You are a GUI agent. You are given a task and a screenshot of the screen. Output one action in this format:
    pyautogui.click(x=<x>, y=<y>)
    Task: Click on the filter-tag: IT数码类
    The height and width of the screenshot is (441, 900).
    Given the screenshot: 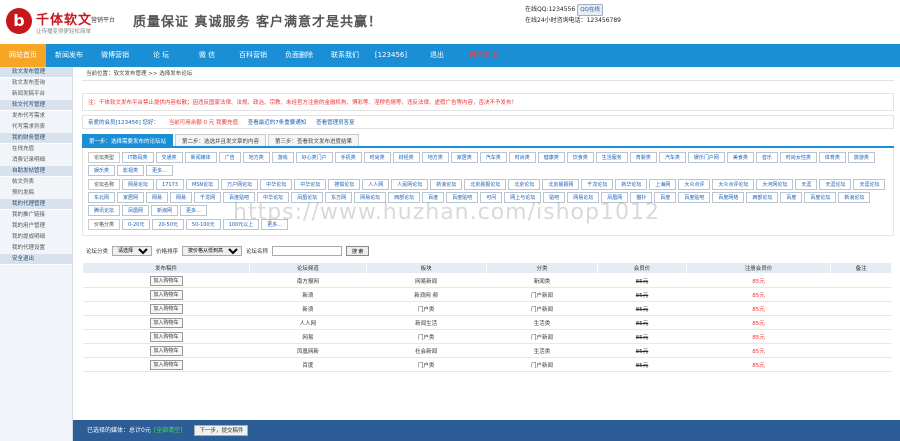 What is the action you would take?
    pyautogui.click(x=138, y=157)
    